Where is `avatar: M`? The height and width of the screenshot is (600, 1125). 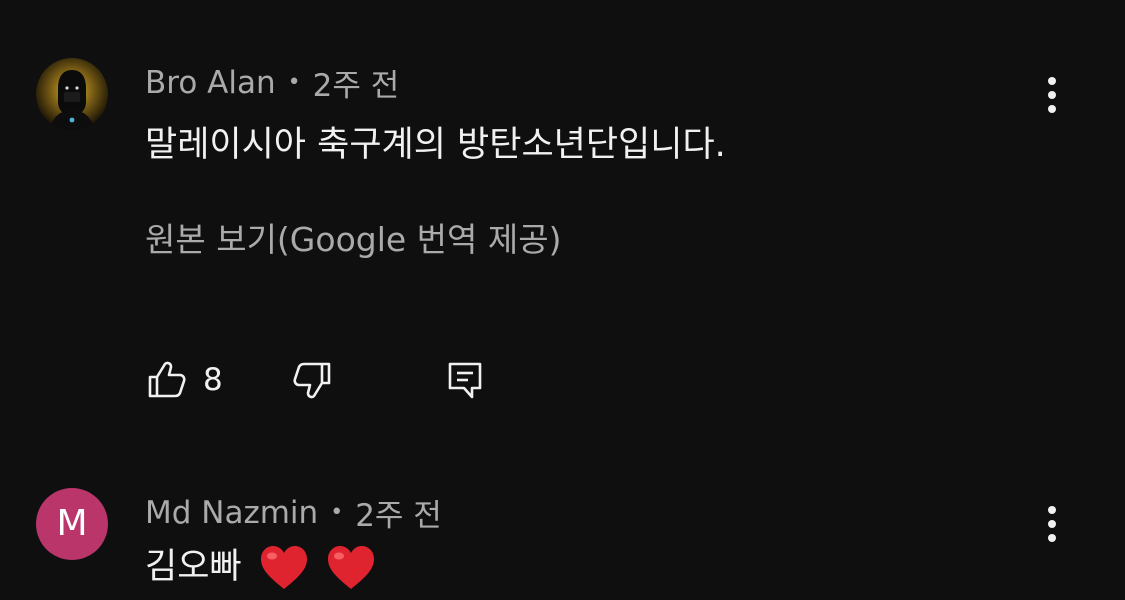
avatar: M is located at coordinates (72, 524).